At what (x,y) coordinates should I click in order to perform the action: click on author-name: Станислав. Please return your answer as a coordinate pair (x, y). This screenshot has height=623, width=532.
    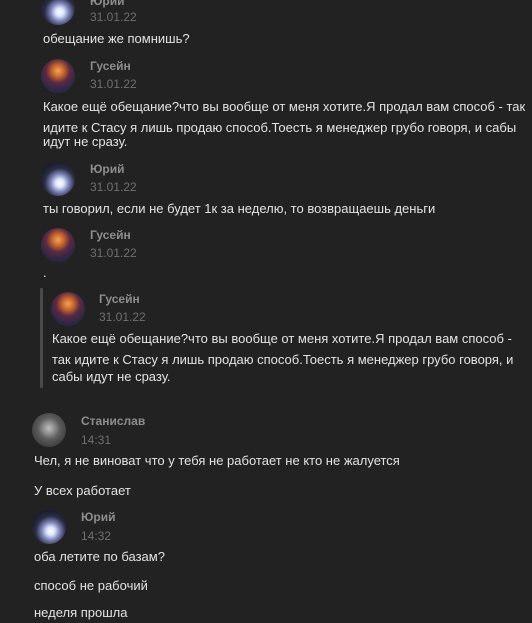
    Looking at the image, I should click on (113, 421).